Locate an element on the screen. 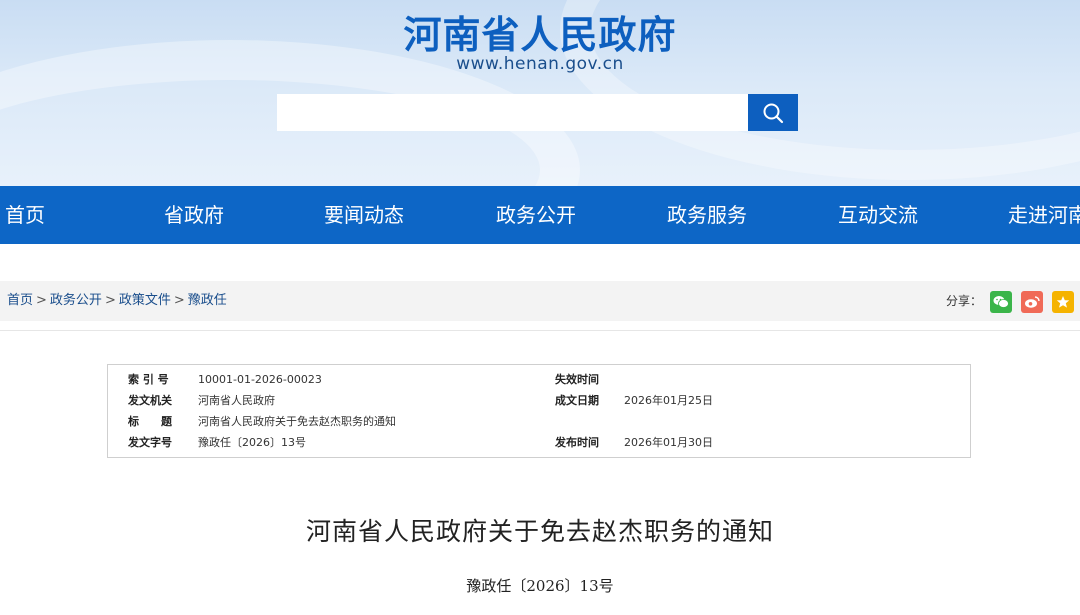  breadcrumb: 首页 > 政务公开 > 政策文件 > 豫政任 is located at coordinates (117, 301).